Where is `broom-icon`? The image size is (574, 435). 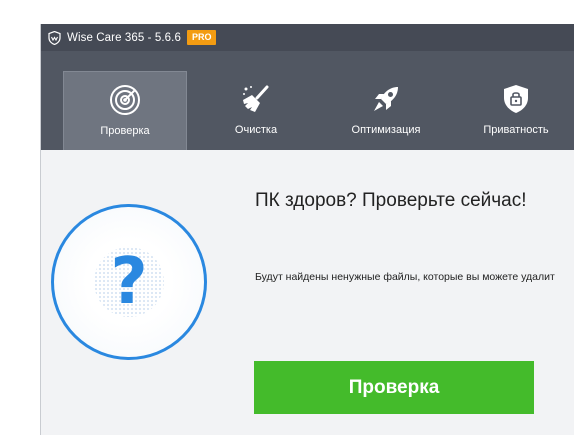
broom-icon is located at coordinates (256, 99).